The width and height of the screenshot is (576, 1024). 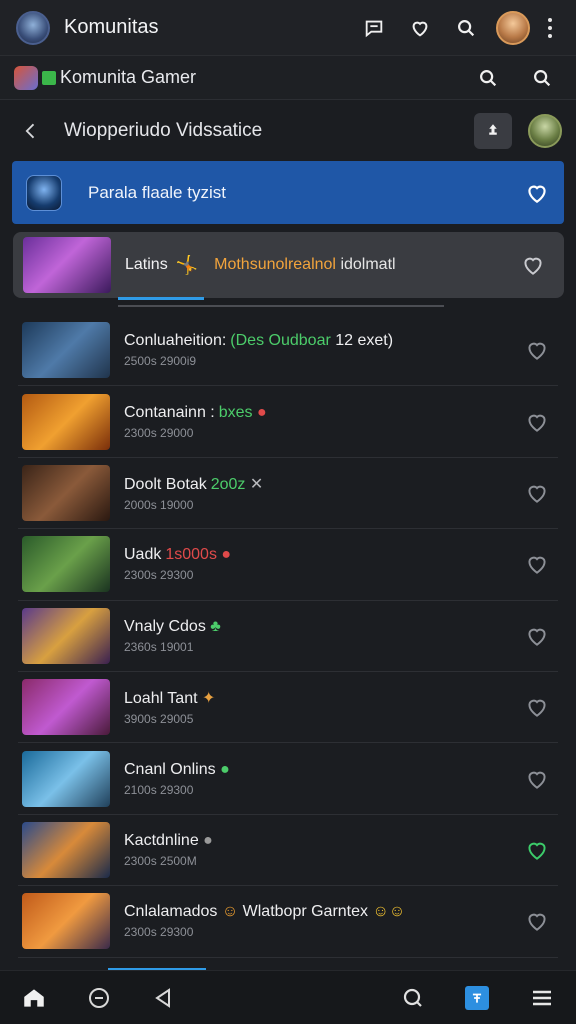 I want to click on featured-thumbnail, so click(x=67, y=265).